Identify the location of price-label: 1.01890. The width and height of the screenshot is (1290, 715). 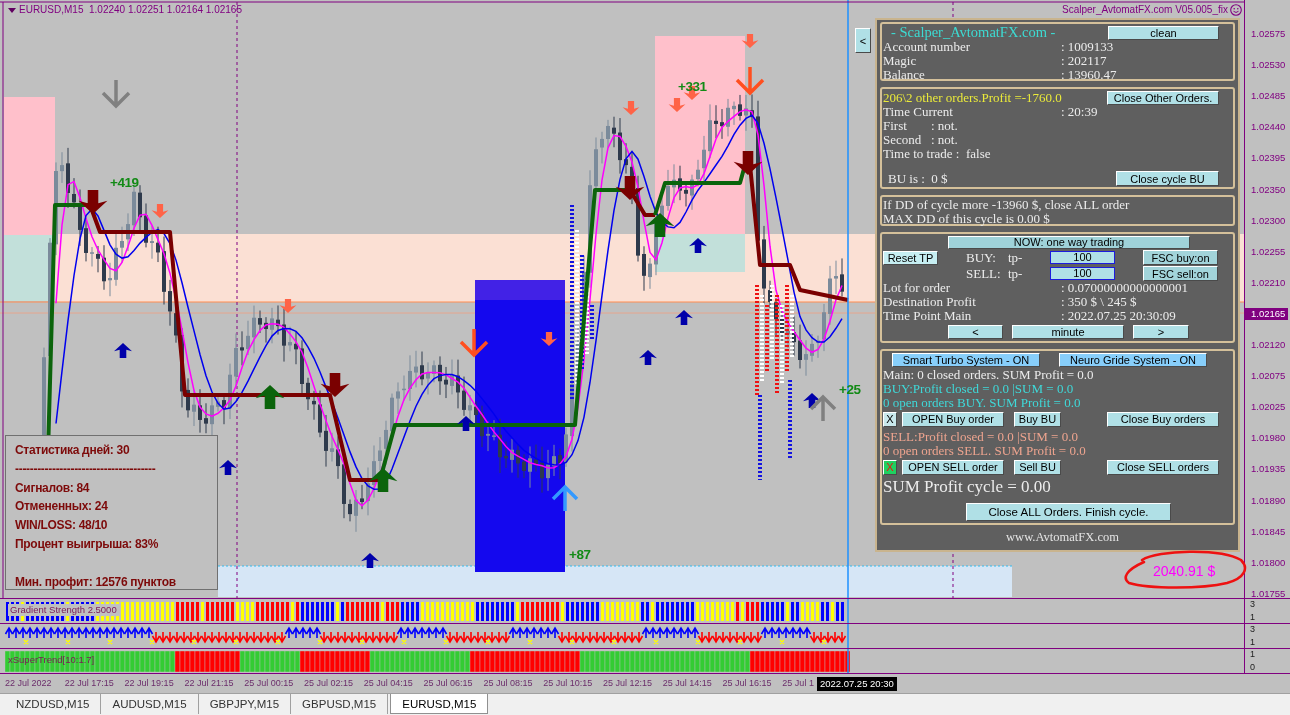
(1268, 500).